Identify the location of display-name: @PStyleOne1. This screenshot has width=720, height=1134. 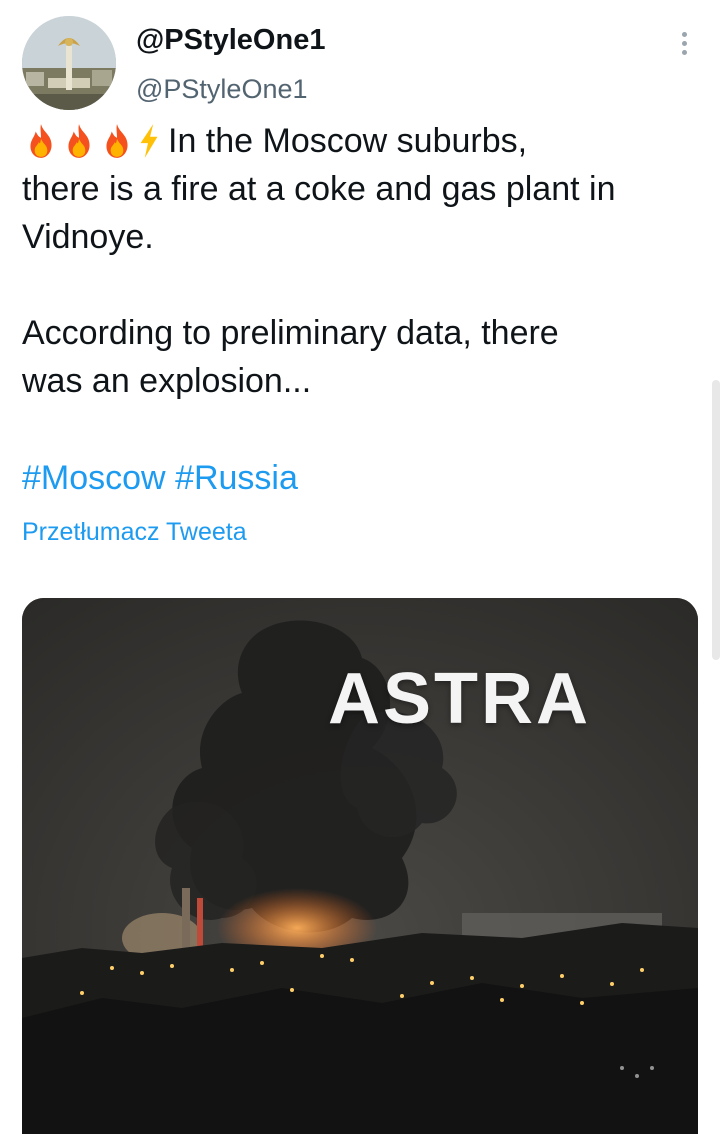
(230, 40).